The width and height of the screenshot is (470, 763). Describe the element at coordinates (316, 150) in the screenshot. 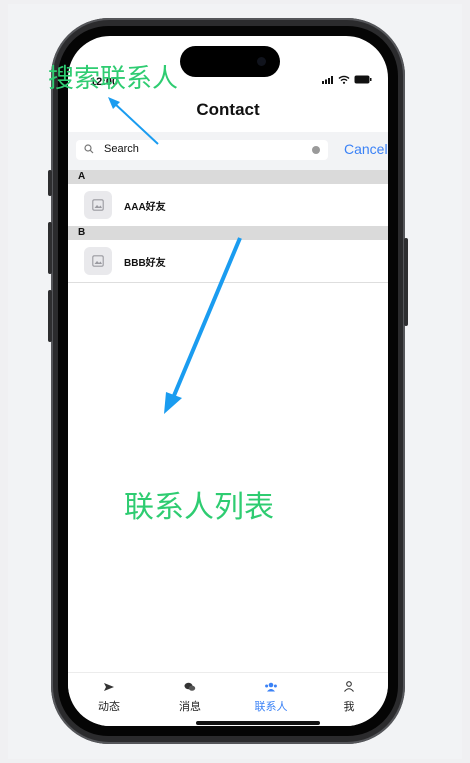

I see `clear-icon` at that location.